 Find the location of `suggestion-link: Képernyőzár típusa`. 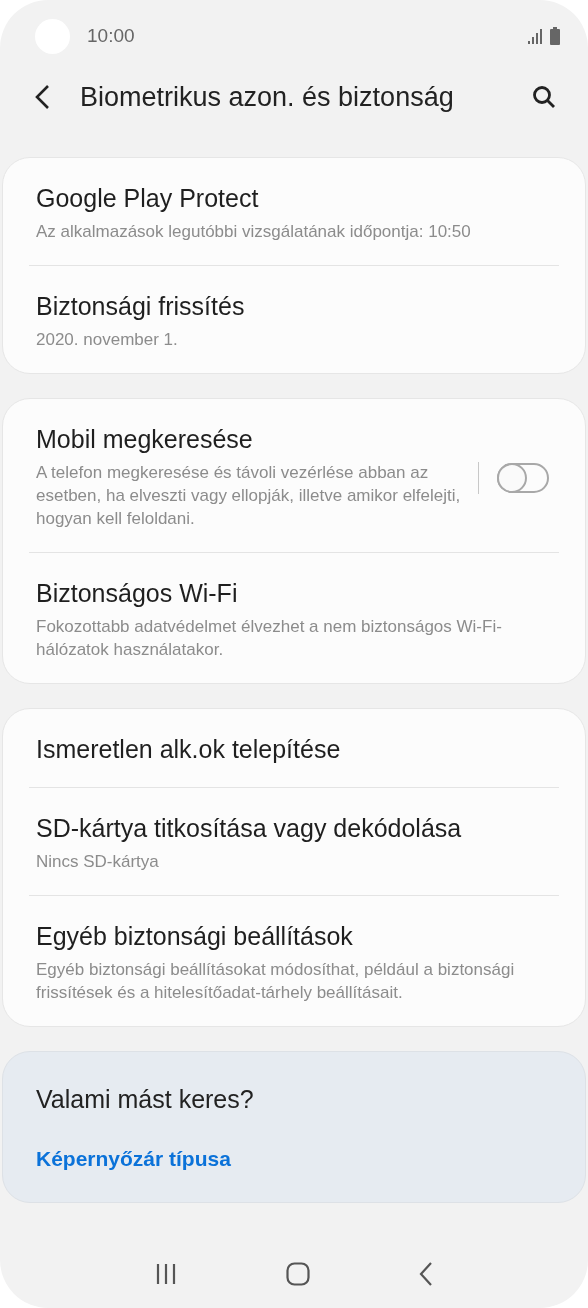

suggestion-link: Képernyőzár típusa is located at coordinates (294, 1159).